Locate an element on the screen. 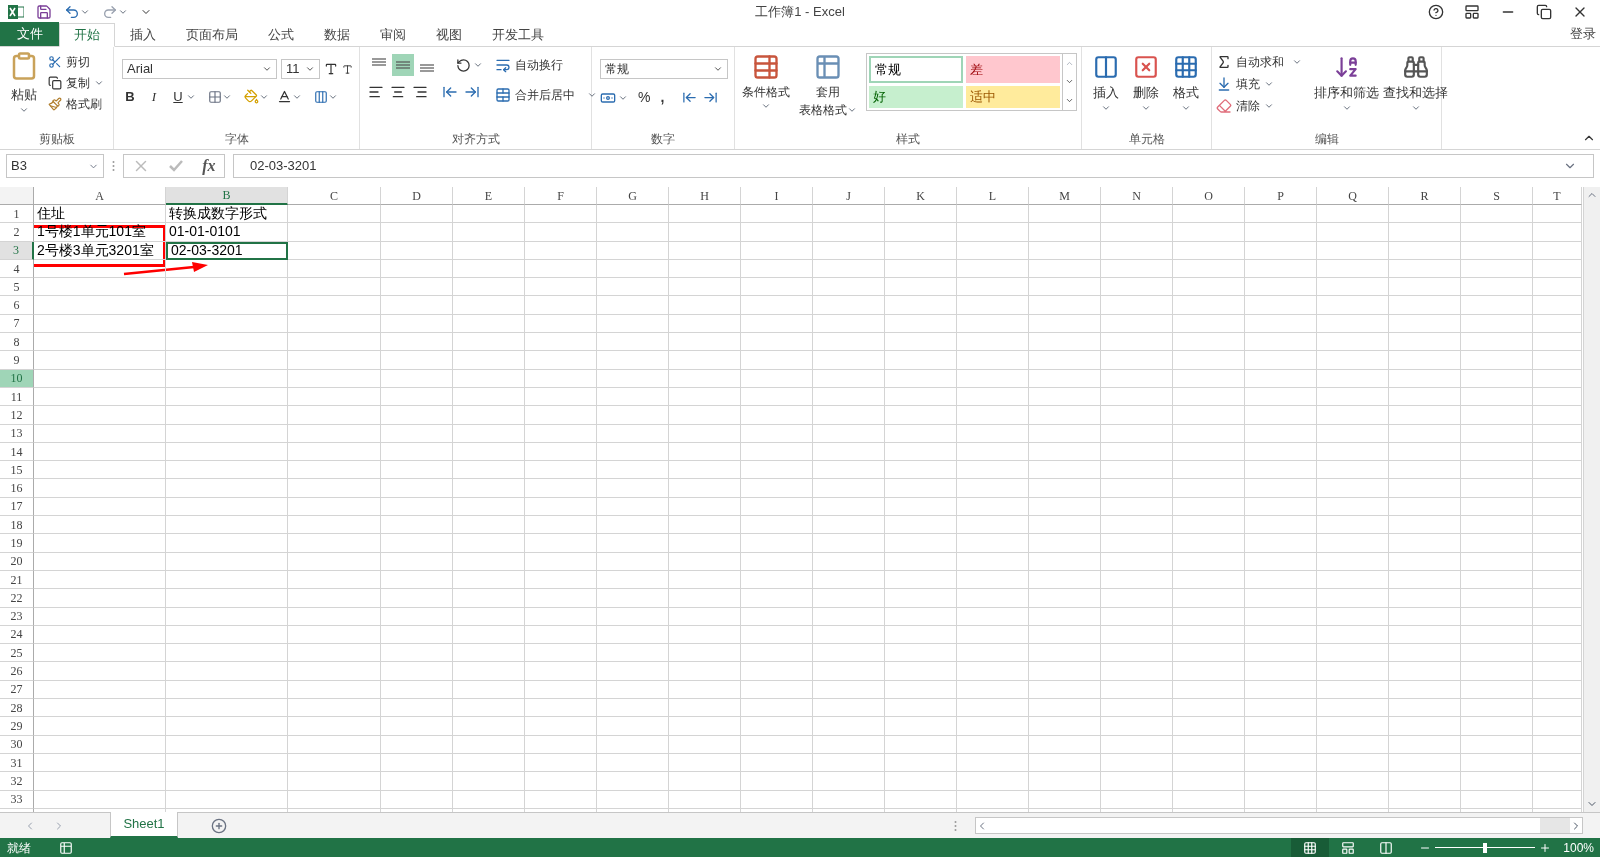  column-header: M is located at coordinates (1065, 196).